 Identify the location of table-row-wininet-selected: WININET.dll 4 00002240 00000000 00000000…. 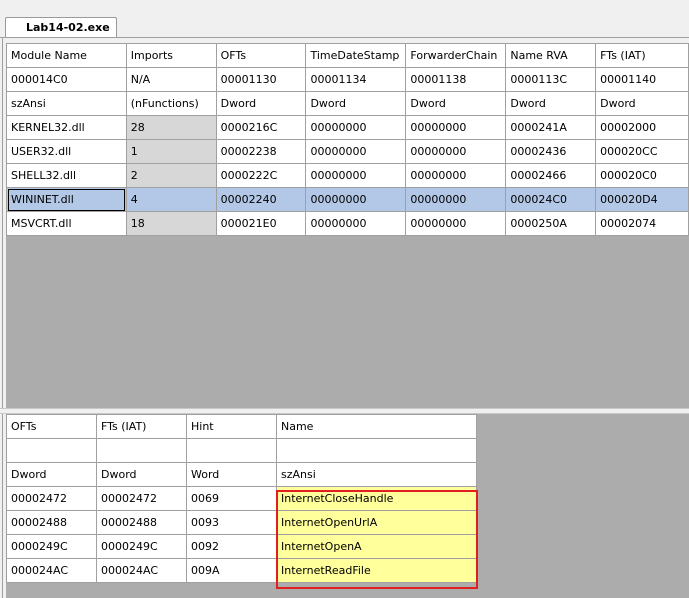
(347, 199).